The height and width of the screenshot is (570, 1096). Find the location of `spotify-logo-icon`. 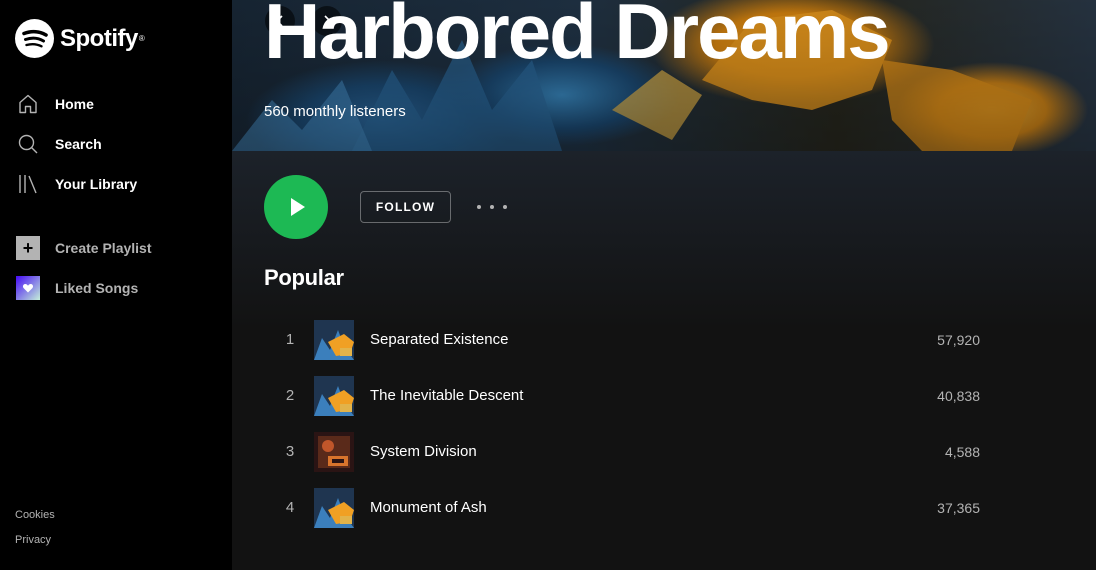

spotify-logo-icon is located at coordinates (34, 38).